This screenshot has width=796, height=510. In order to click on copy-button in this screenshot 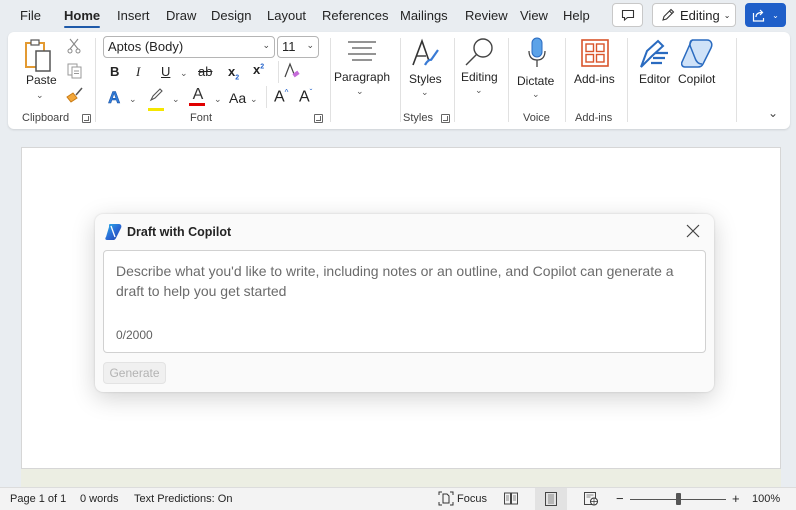, I will do `click(75, 73)`.